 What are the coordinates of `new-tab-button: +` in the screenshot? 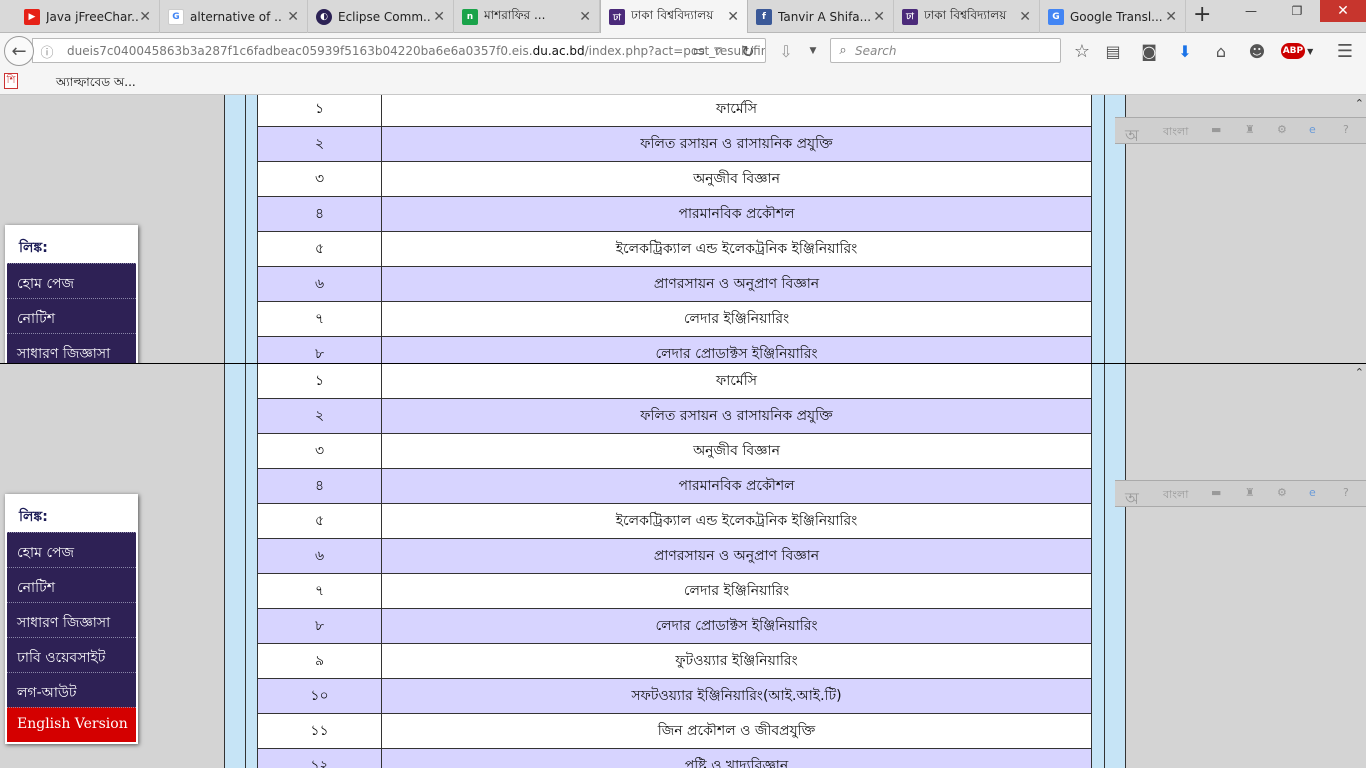 It's located at (1202, 15).